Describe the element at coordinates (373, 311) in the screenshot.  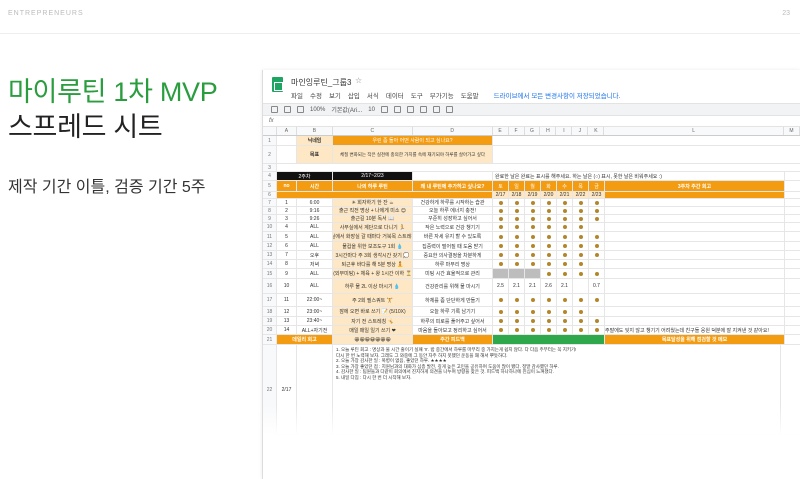
I see `routine-text: 잠에 오면 바로 쓰기 📝 (5/10X)` at that location.